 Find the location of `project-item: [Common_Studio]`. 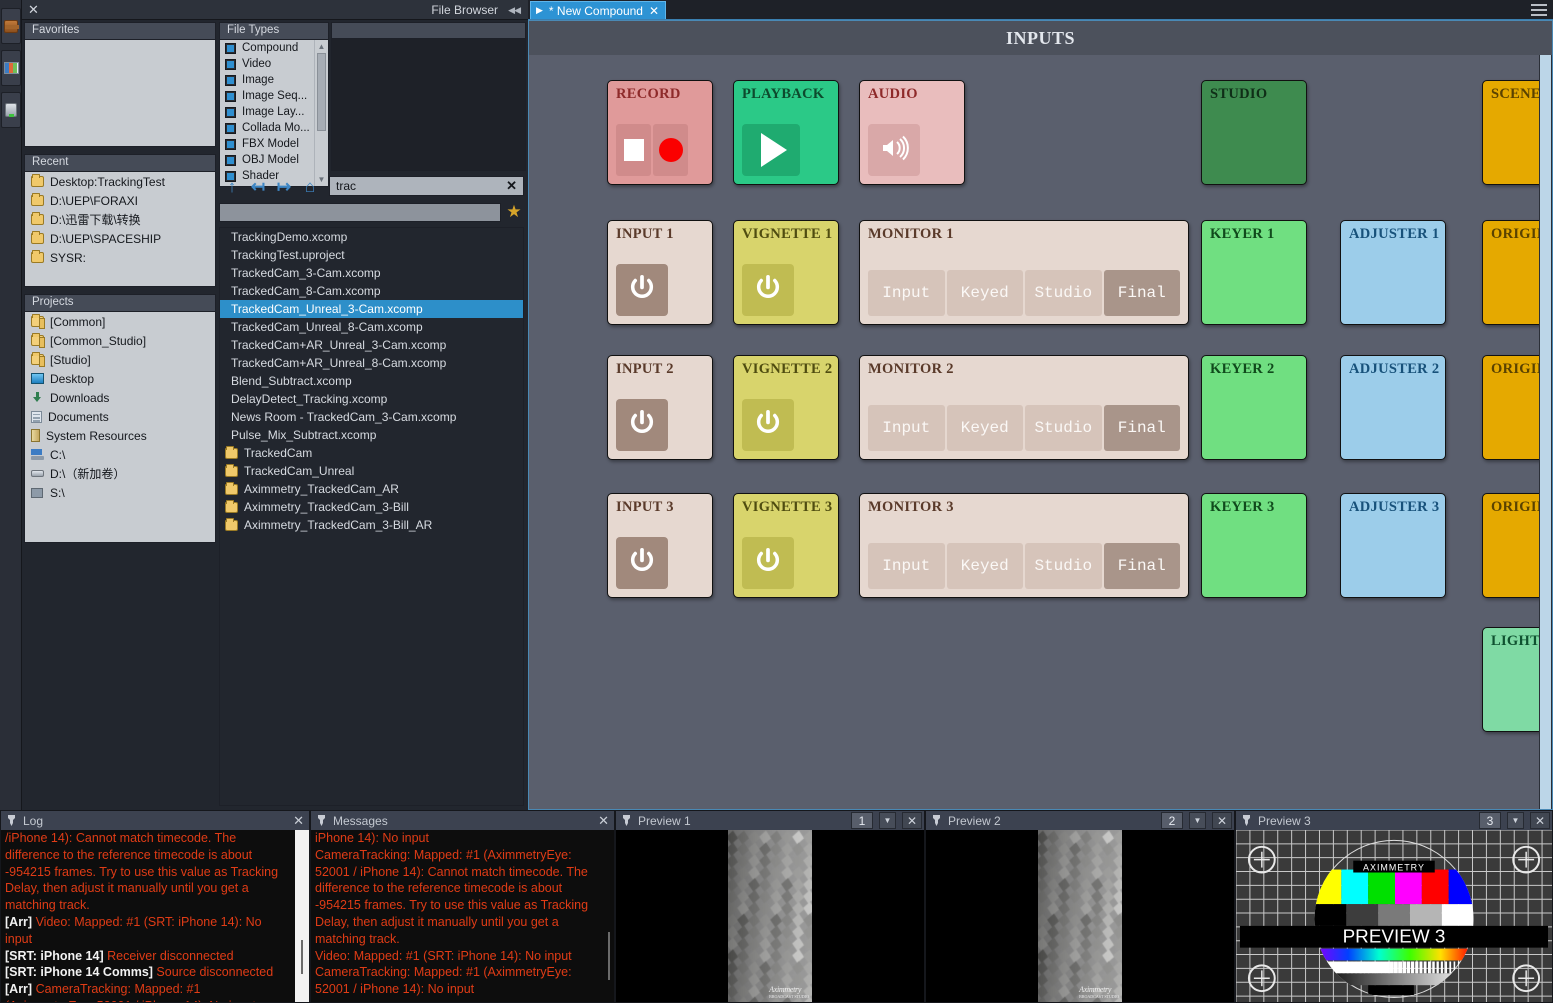

project-item: [Common_Studio] is located at coordinates (120, 340).